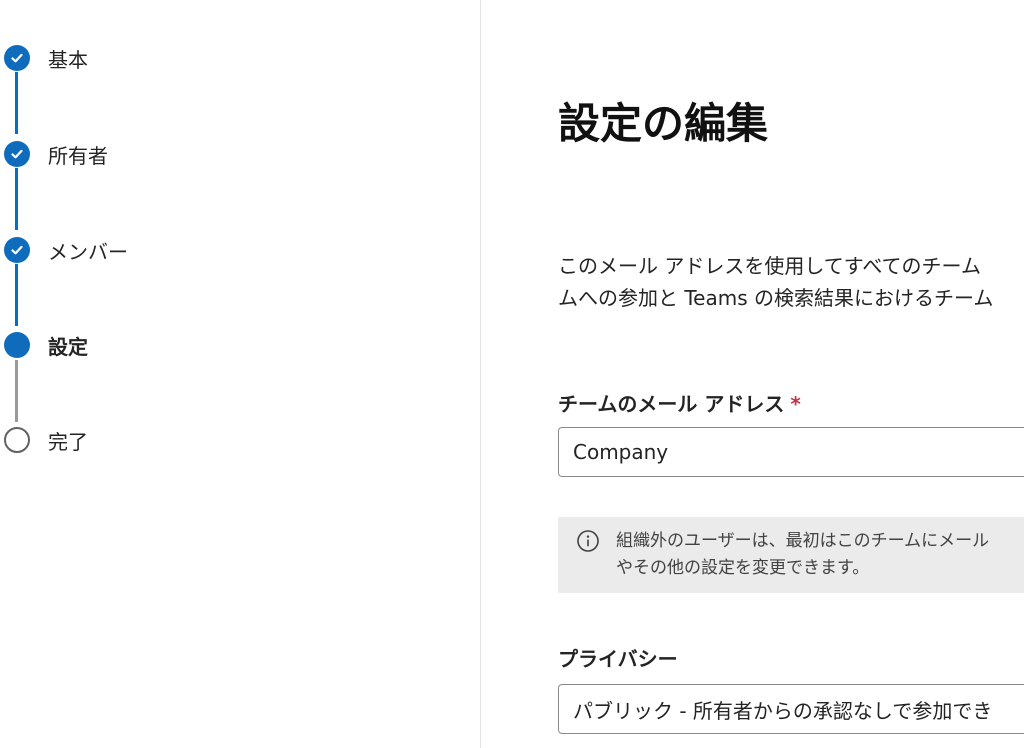 This screenshot has width=1024, height=748. What do you see at coordinates (802, 555) in the screenshot?
I see `info-text: 組織外のユーザーは、最初はこのチームにメール やその他の設定を変更できます。` at bounding box center [802, 555].